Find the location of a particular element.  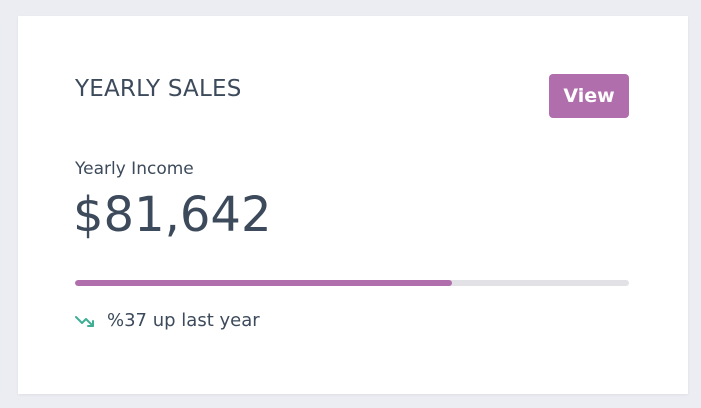

trend-indicator: %37 up last year is located at coordinates (167, 321).